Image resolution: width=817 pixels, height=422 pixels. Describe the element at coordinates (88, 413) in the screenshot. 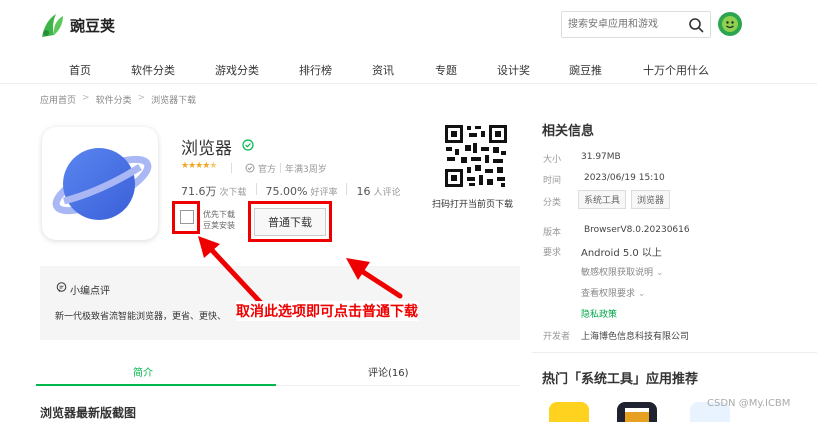

I see `screenshots-title: 浏览器最新版截图` at that location.